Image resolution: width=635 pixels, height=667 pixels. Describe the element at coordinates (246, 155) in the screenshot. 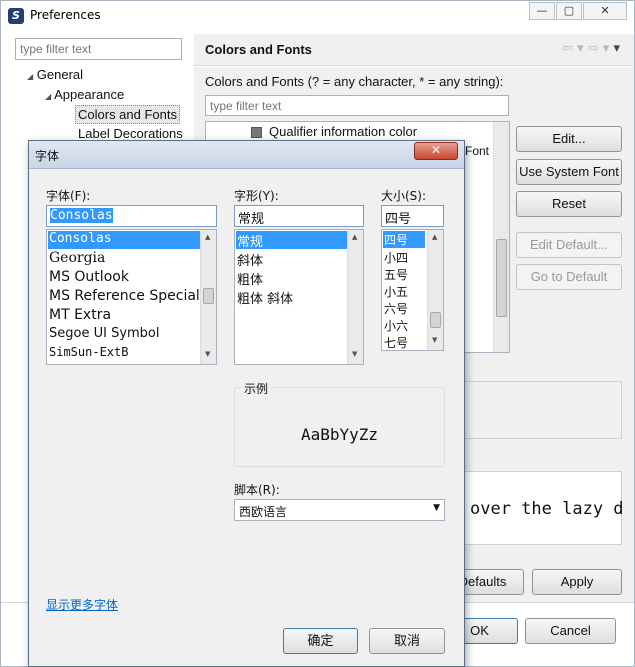

I see `font-dialog-titlebar: 字体 ✕` at that location.